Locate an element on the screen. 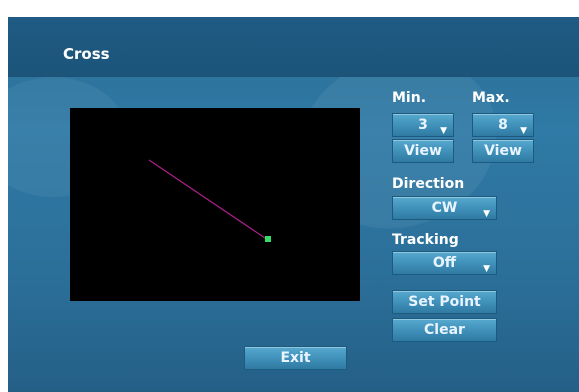 This screenshot has height=392, width=579. cross-path-line is located at coordinates (208, 200).